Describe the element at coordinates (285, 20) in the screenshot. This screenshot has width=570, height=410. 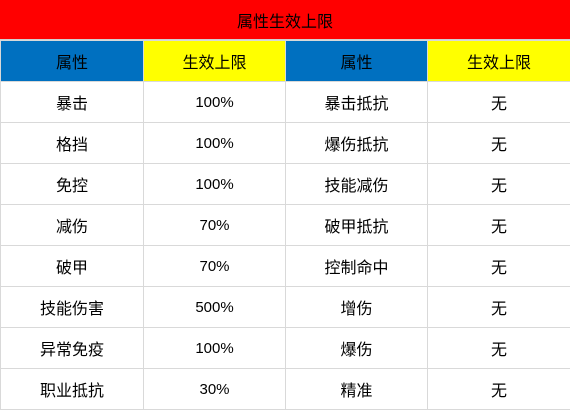
I see `table-title: 属性生效上限` at that location.